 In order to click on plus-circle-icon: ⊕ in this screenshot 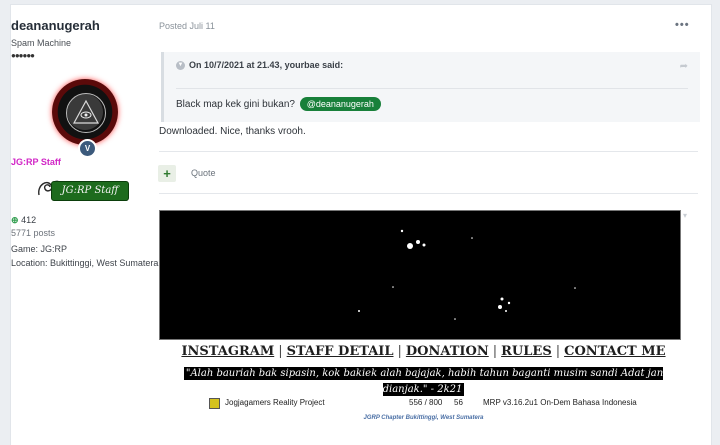, I will do `click(15, 220)`.